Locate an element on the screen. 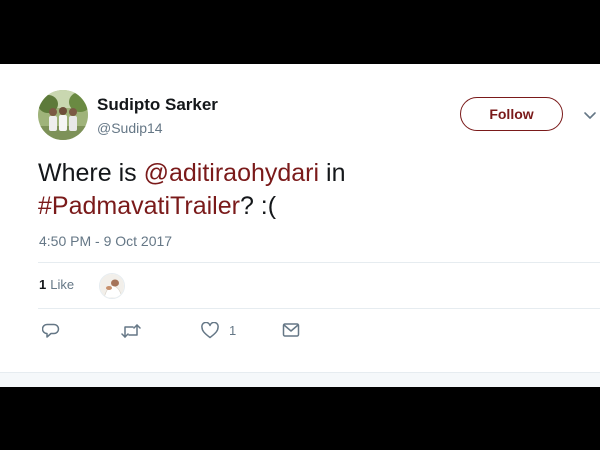 The width and height of the screenshot is (600, 450). author-display-name: Sudipto Sarker is located at coordinates (157, 105).